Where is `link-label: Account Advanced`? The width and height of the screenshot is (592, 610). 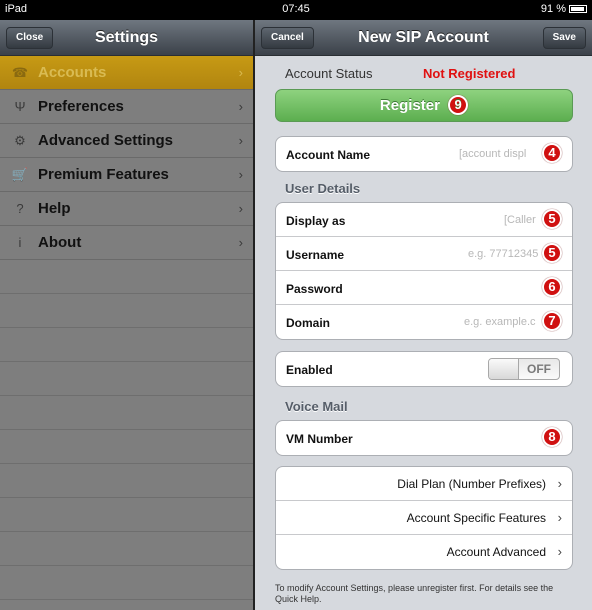
link-label: Account Advanced is located at coordinates (496, 552).